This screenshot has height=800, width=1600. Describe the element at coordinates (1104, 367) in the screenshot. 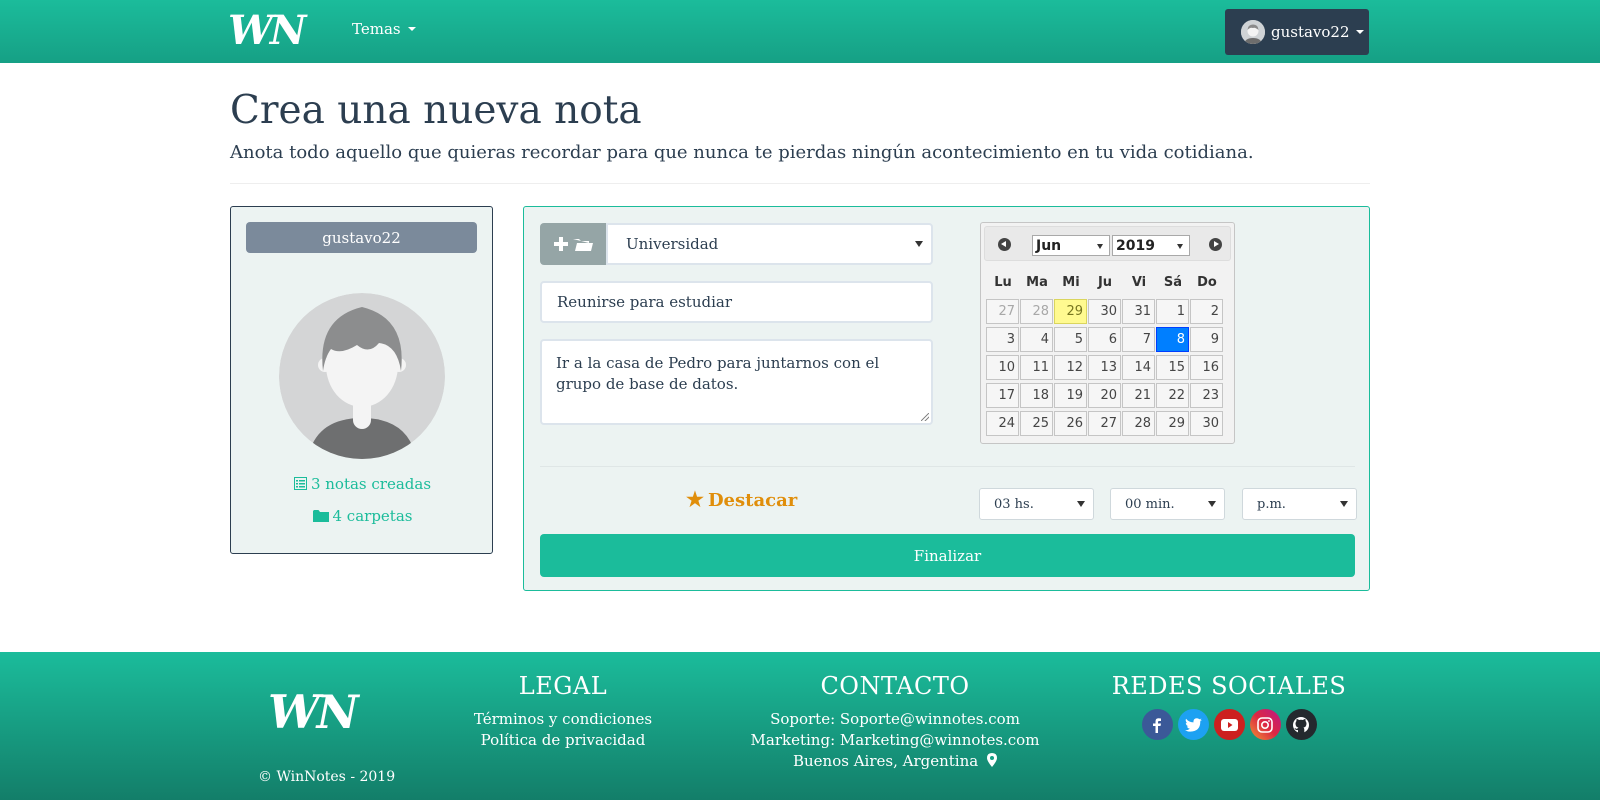

I see `calendar-day: 13` at that location.